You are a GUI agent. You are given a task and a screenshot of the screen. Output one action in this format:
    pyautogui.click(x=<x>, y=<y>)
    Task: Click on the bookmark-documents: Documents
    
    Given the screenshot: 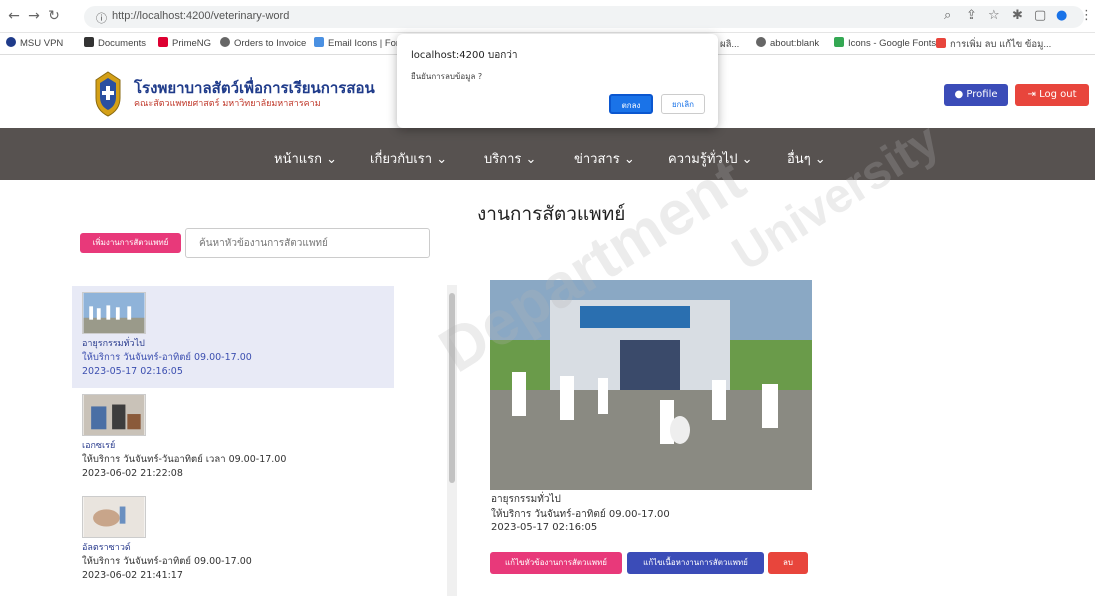 What is the action you would take?
    pyautogui.click(x=115, y=43)
    